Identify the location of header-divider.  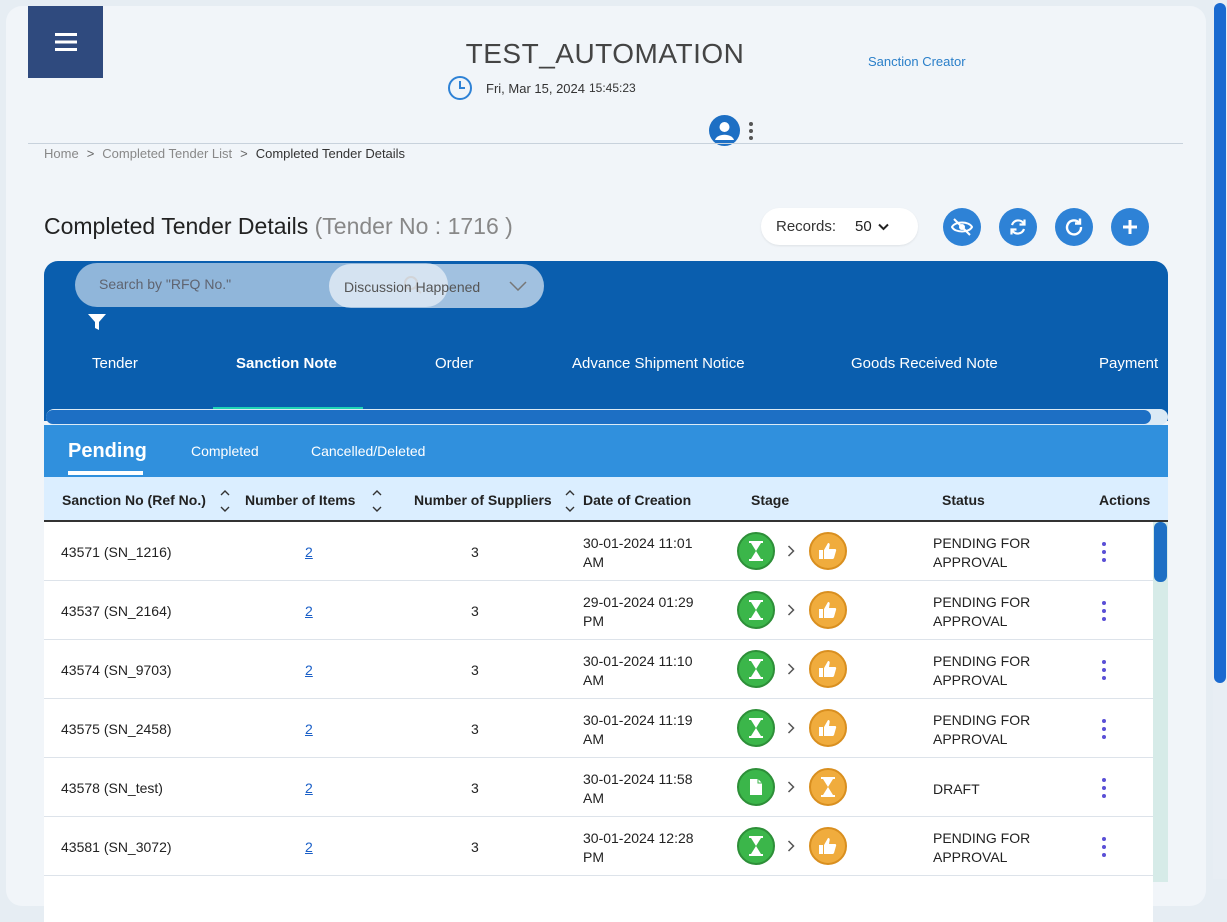
(605, 143).